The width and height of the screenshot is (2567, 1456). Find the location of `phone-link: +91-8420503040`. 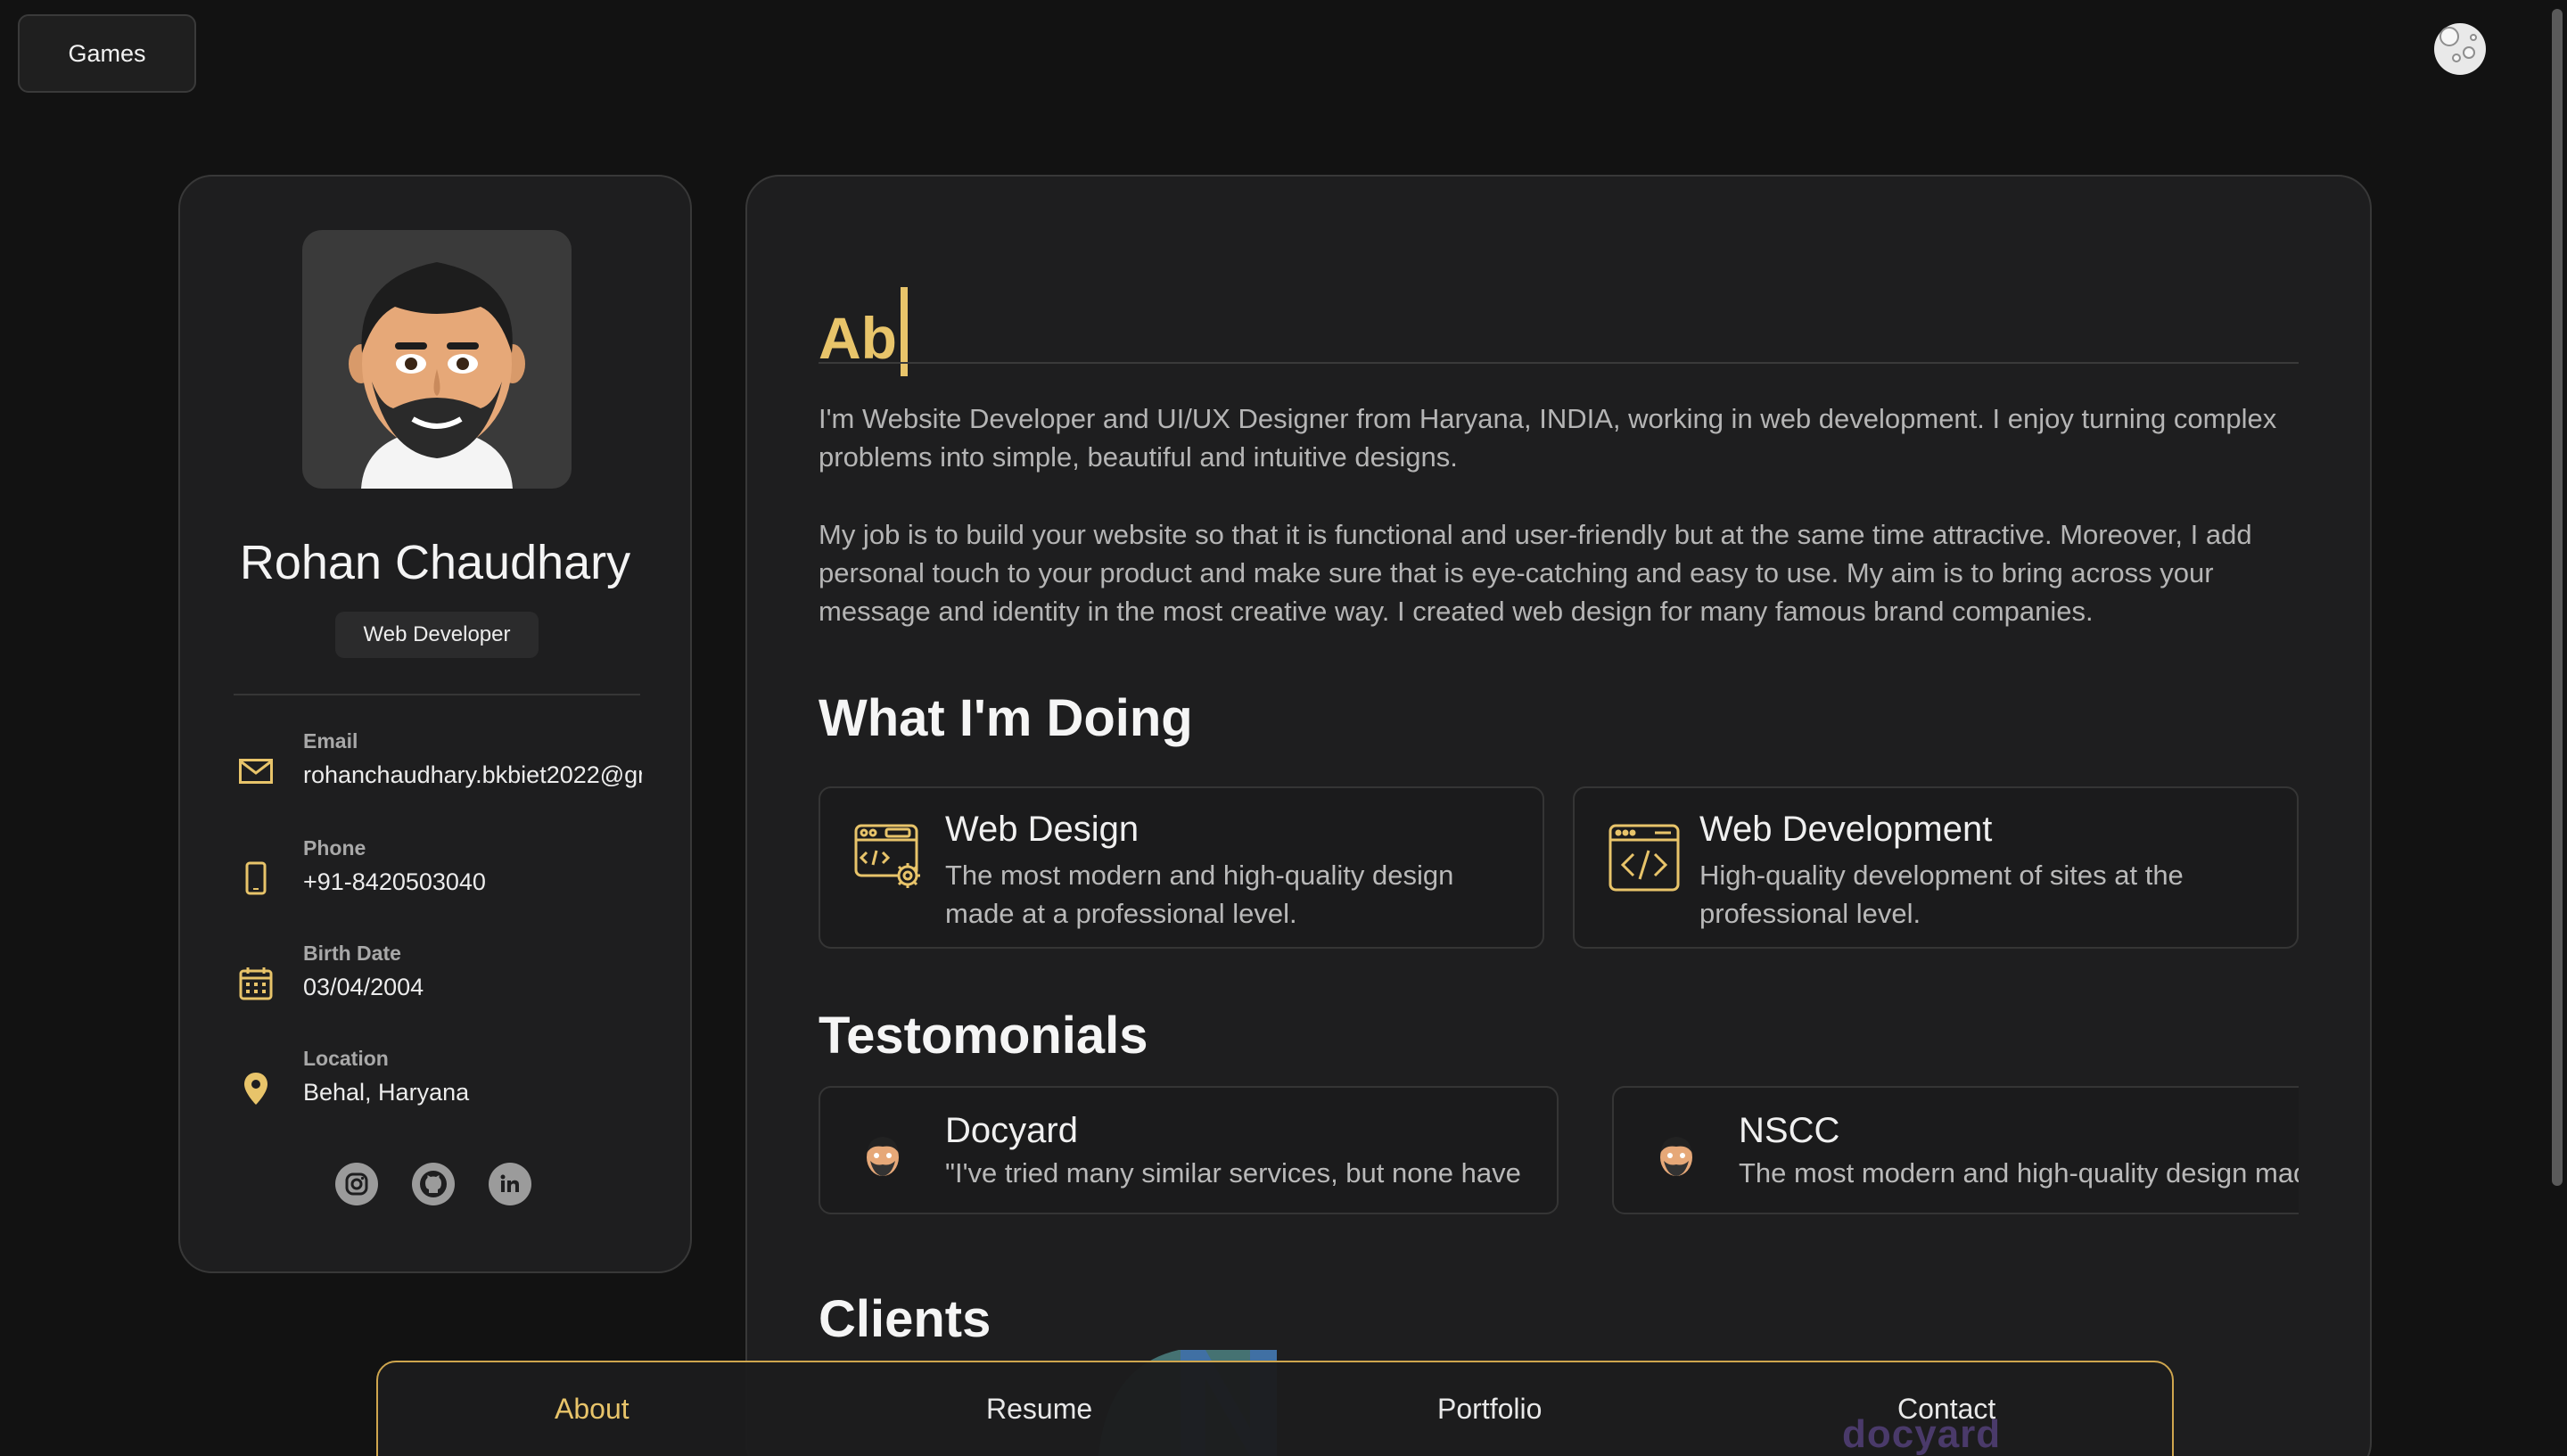

phone-link: +91-8420503040 is located at coordinates (472, 882).